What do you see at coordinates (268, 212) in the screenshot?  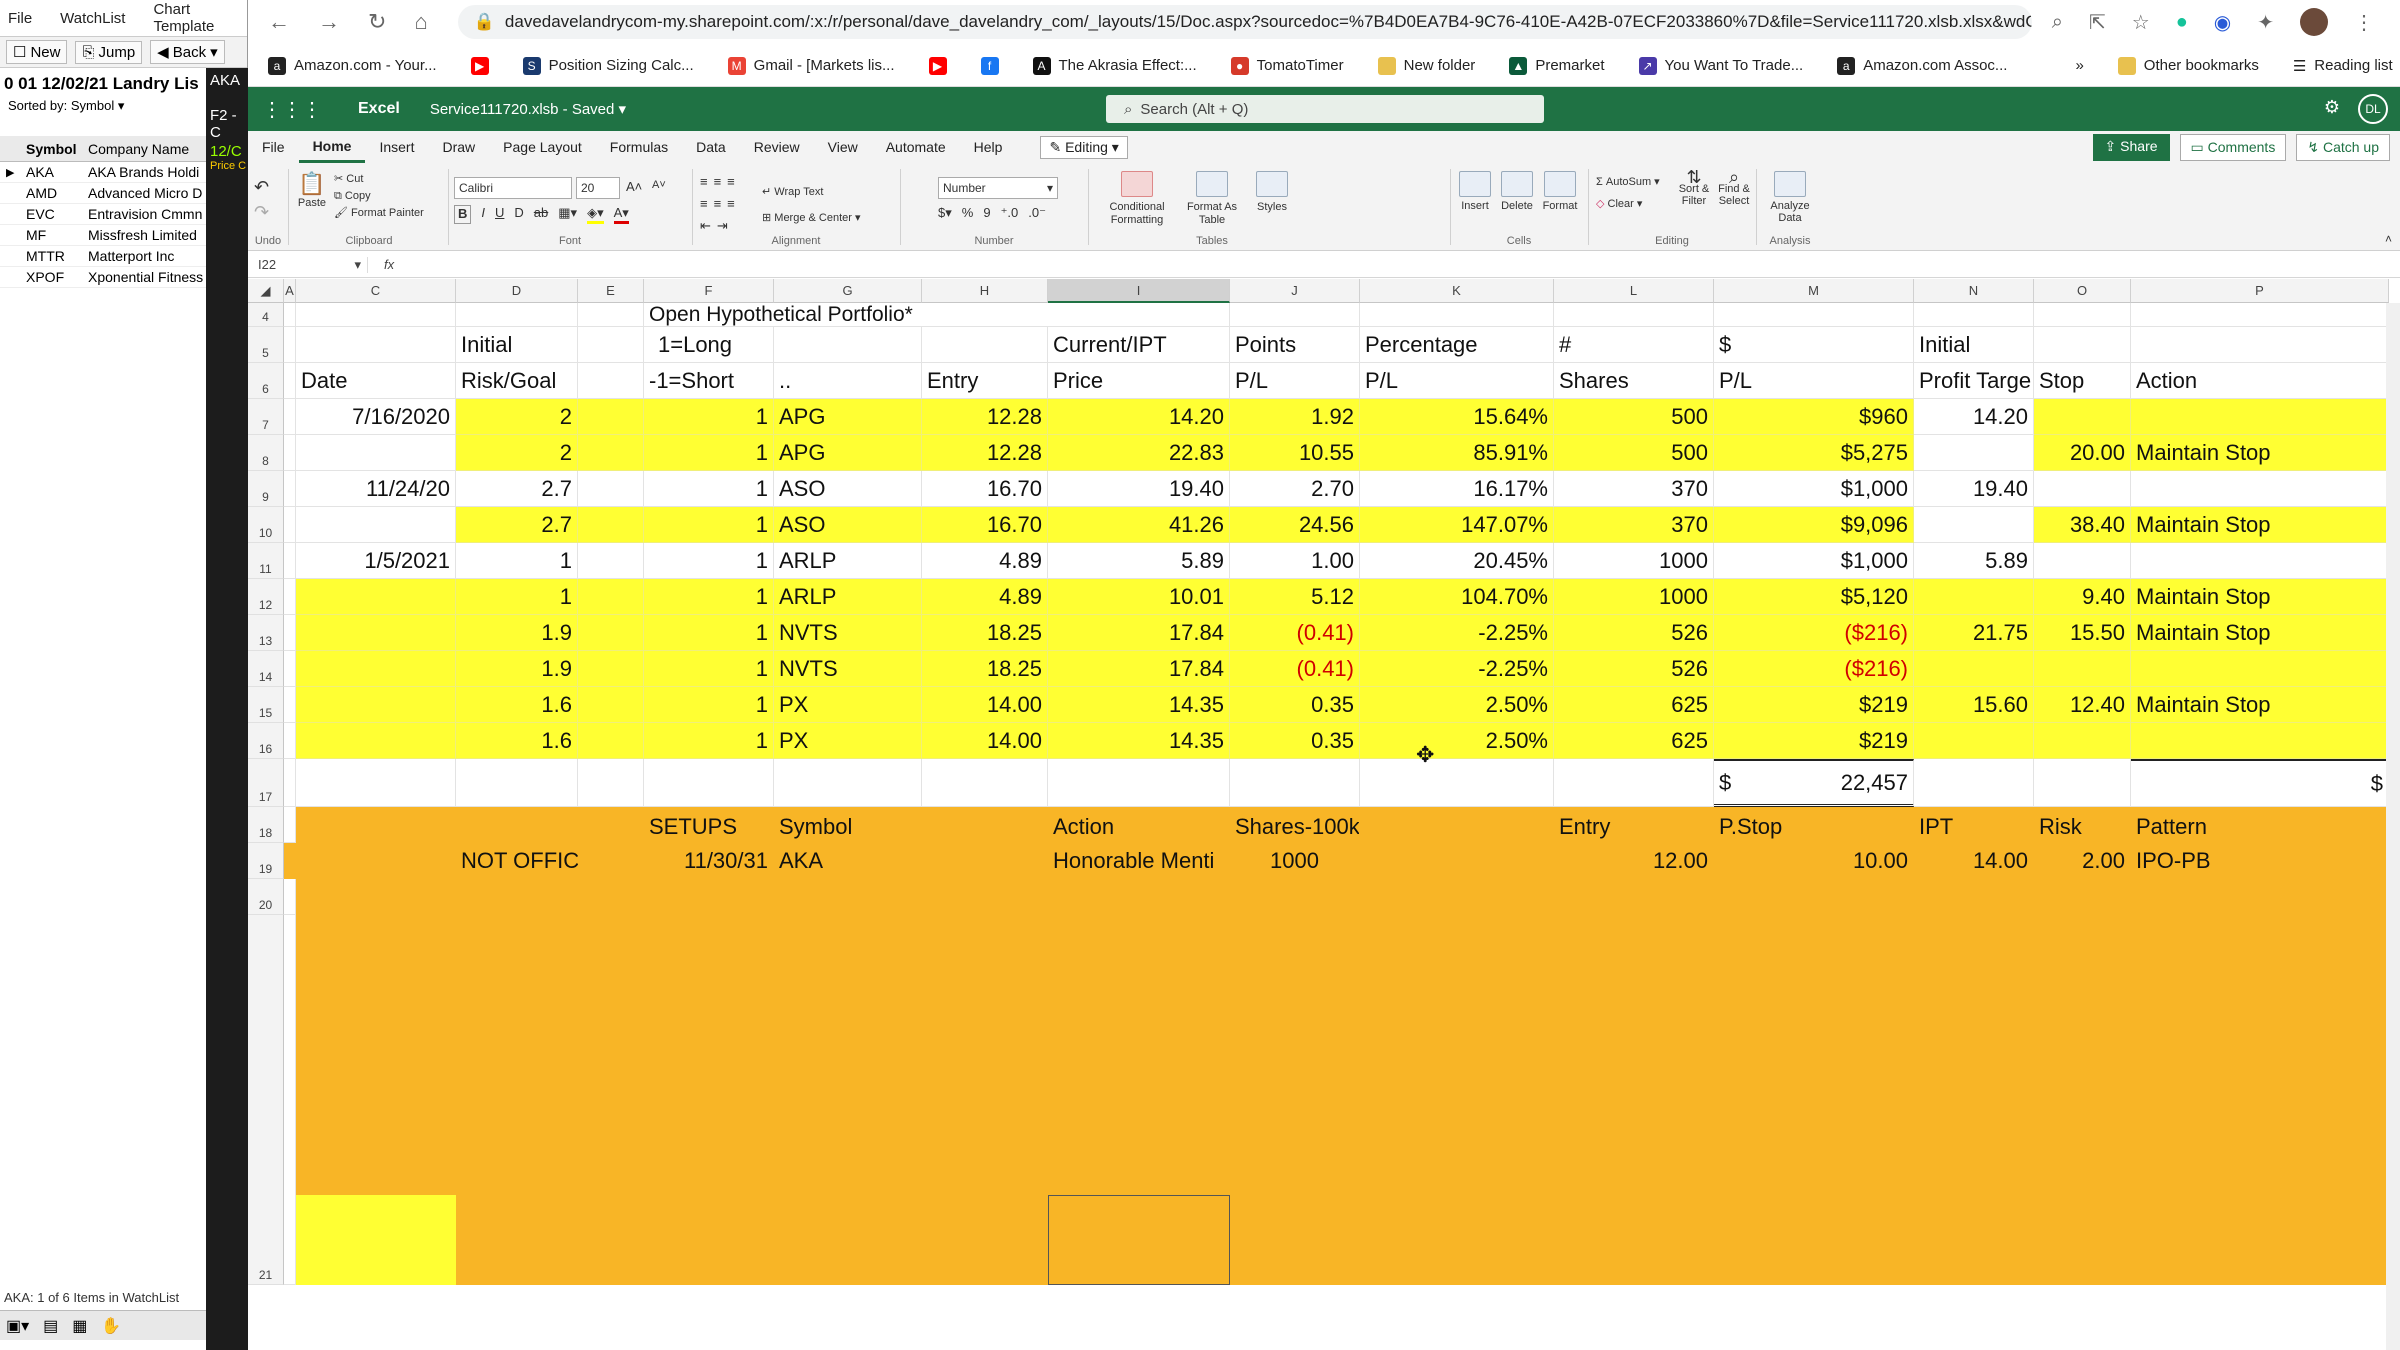 I see `redo-icon: ↷` at bounding box center [268, 212].